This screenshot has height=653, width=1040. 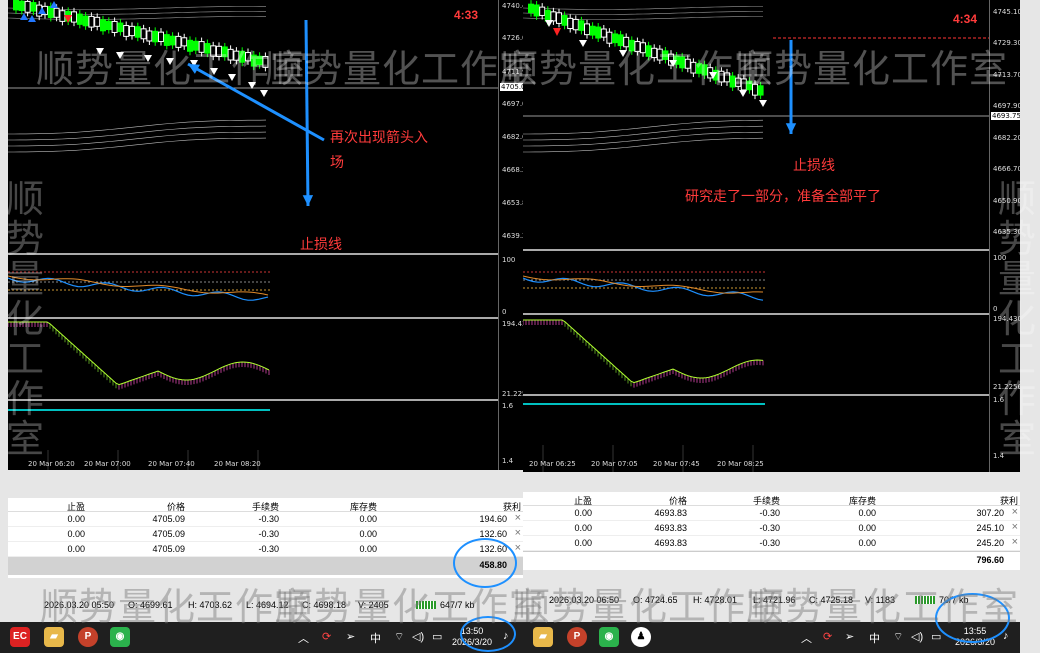 I want to click on annotation-arrow, so click(x=256, y=102).